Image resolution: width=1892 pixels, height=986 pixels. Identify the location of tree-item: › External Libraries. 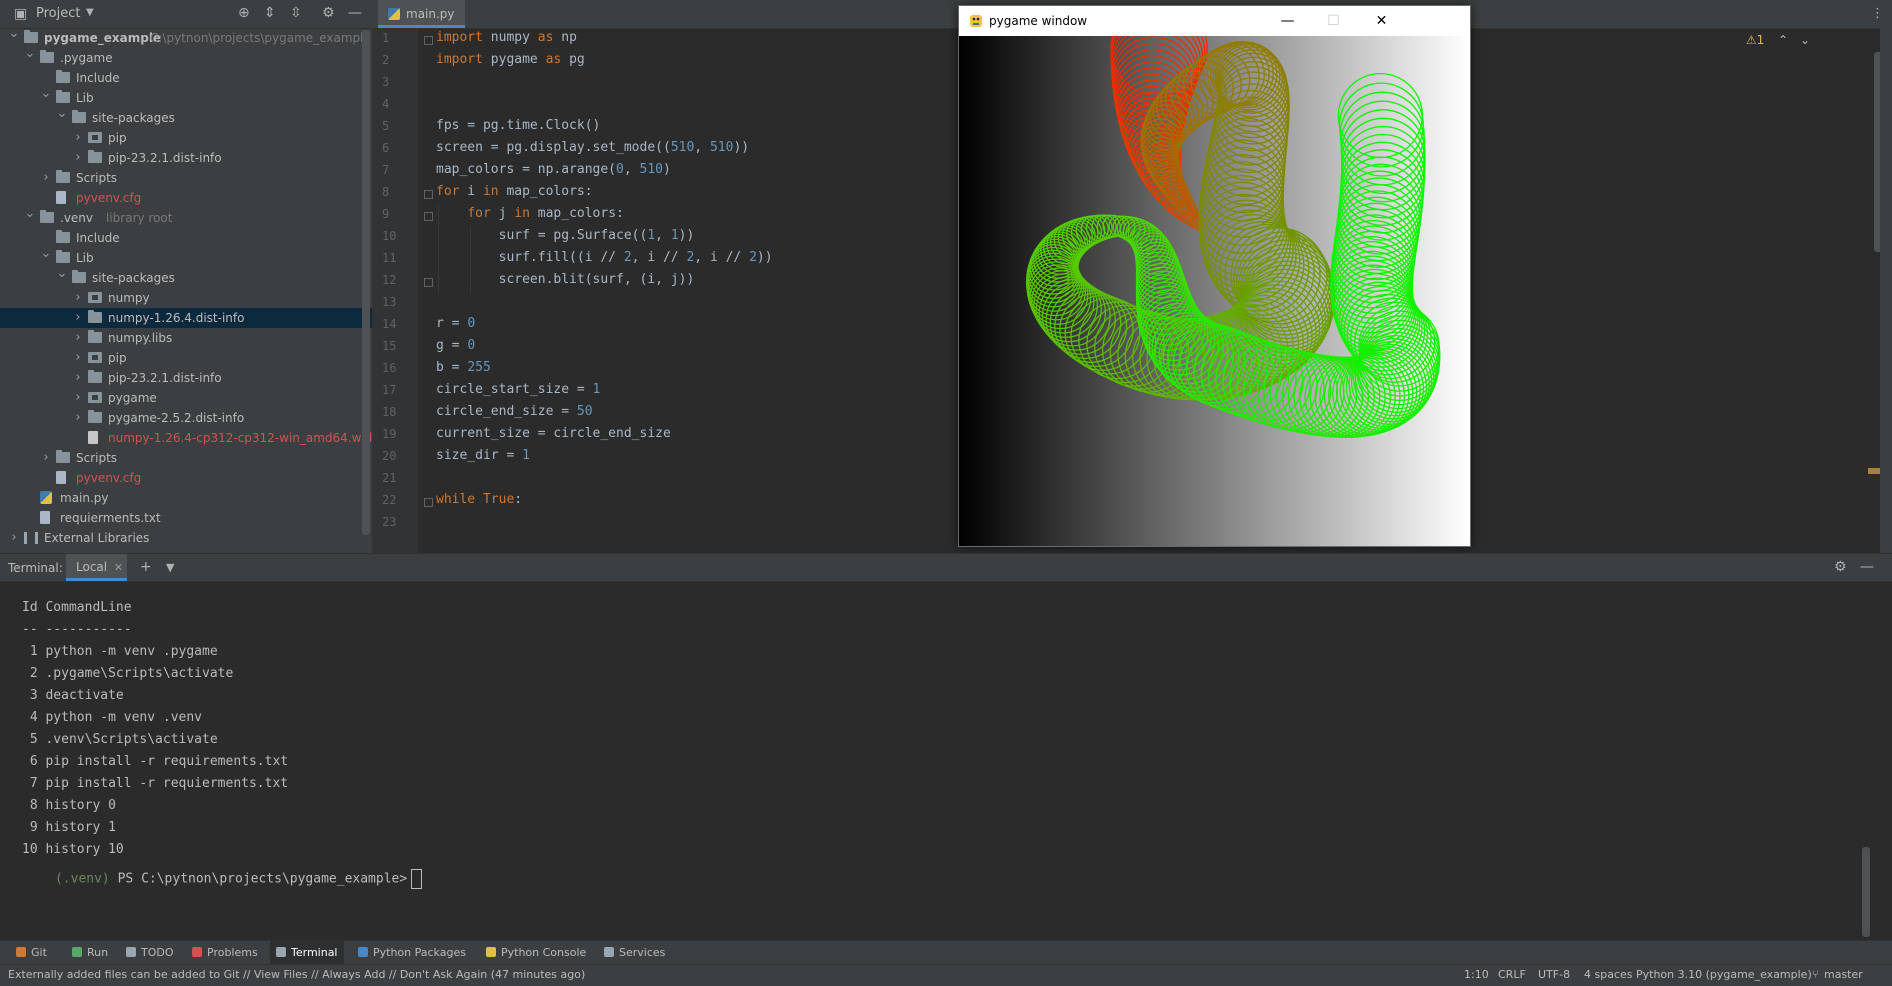
(186, 538).